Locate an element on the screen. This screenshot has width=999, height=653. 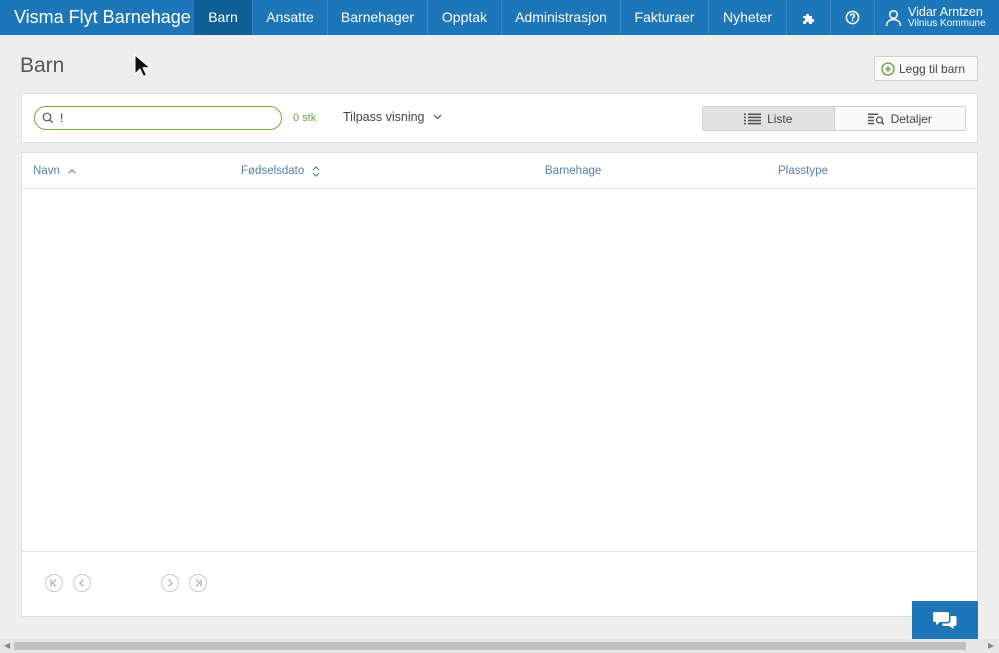
pagination-bar is located at coordinates (499, 584).